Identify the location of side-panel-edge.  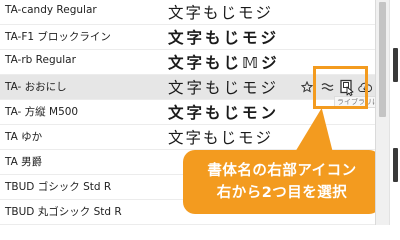
(394, 112).